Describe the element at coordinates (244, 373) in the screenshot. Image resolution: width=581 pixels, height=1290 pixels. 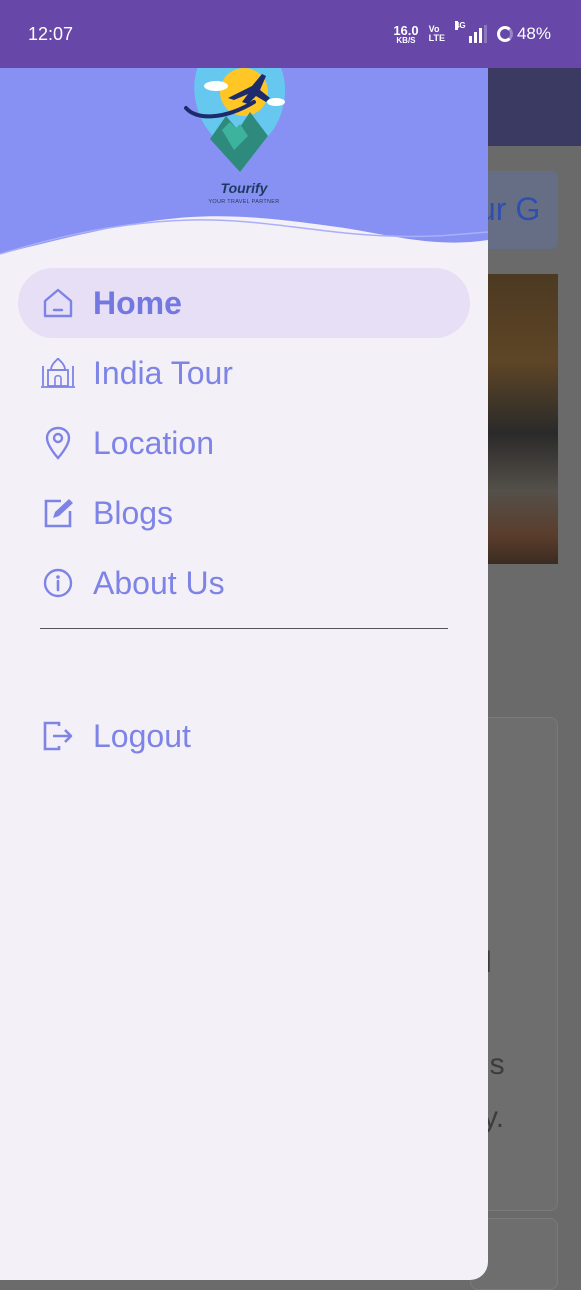
I see `drawer-item-india-tour: India Tour` at that location.